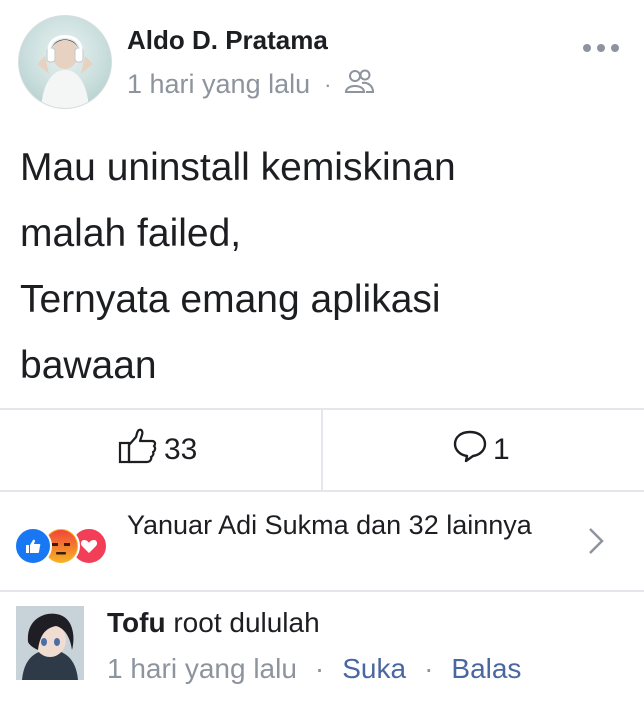 The height and width of the screenshot is (702, 644). I want to click on comment-button: 1, so click(481, 450).